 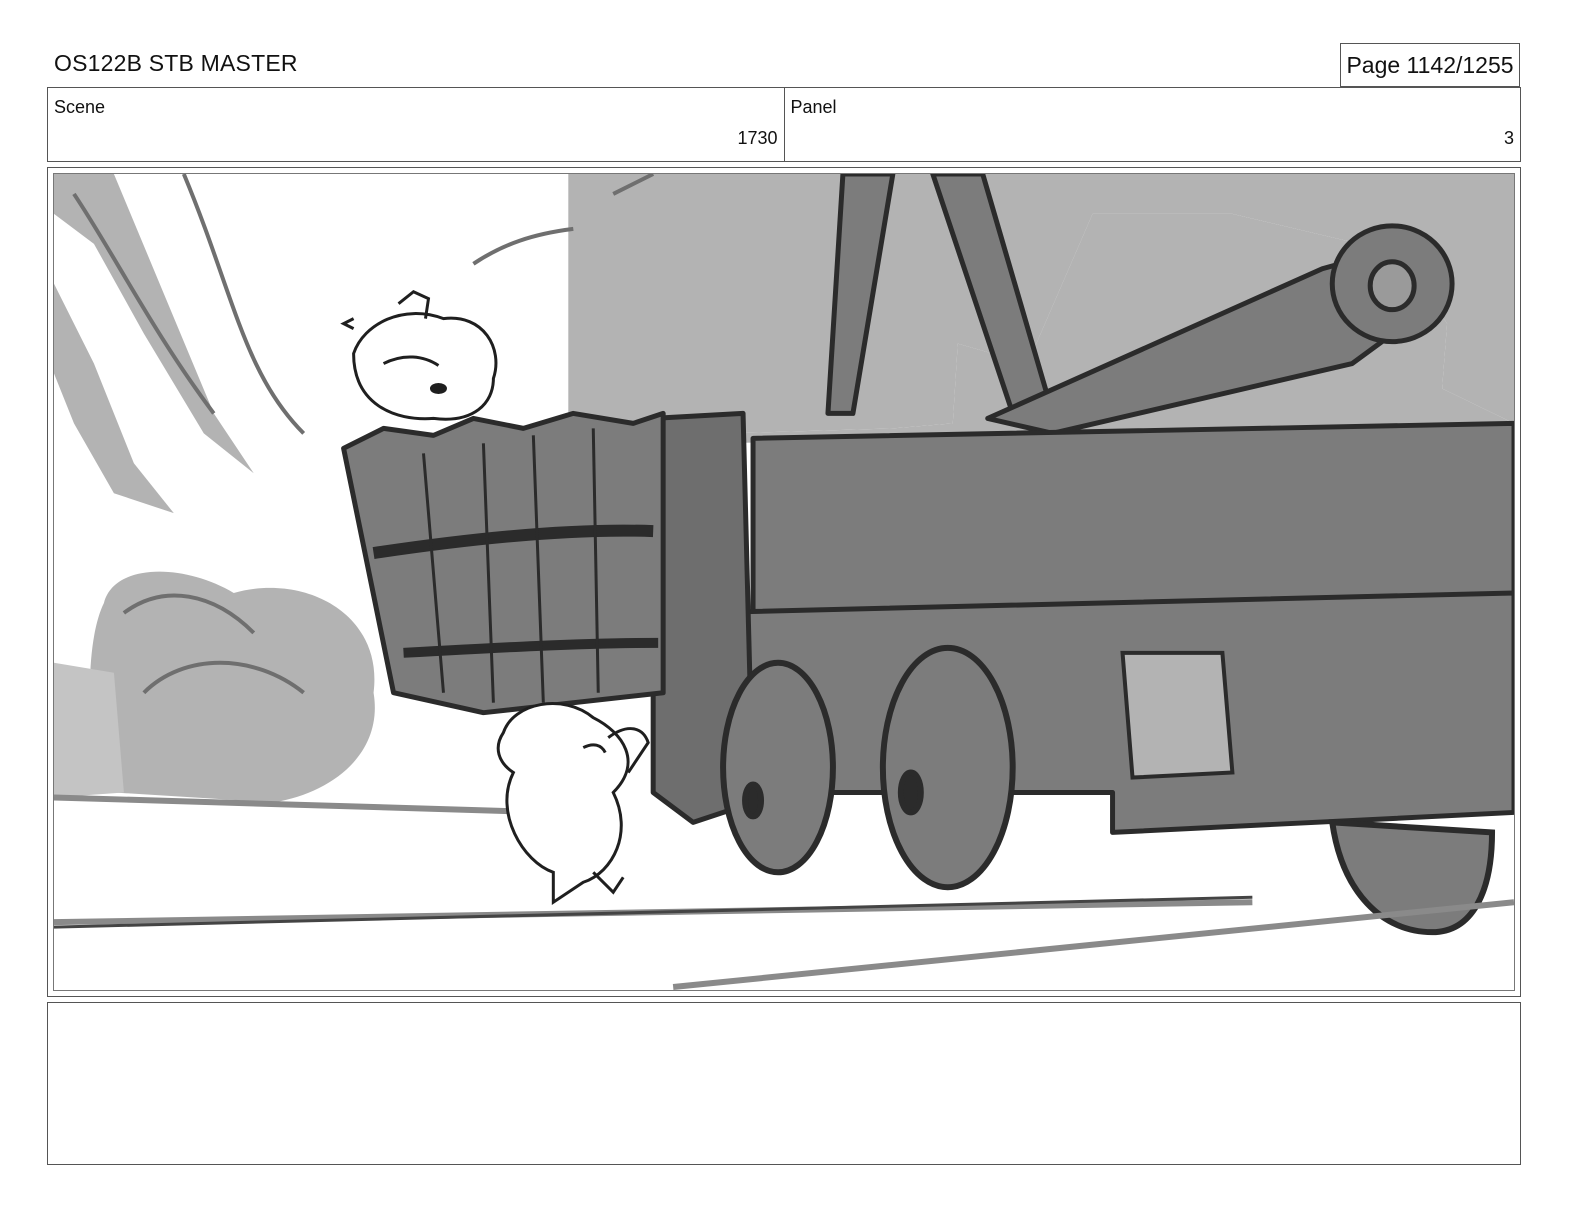 What do you see at coordinates (1430, 65) in the screenshot?
I see `page-indicator: Page 1142/1255` at bounding box center [1430, 65].